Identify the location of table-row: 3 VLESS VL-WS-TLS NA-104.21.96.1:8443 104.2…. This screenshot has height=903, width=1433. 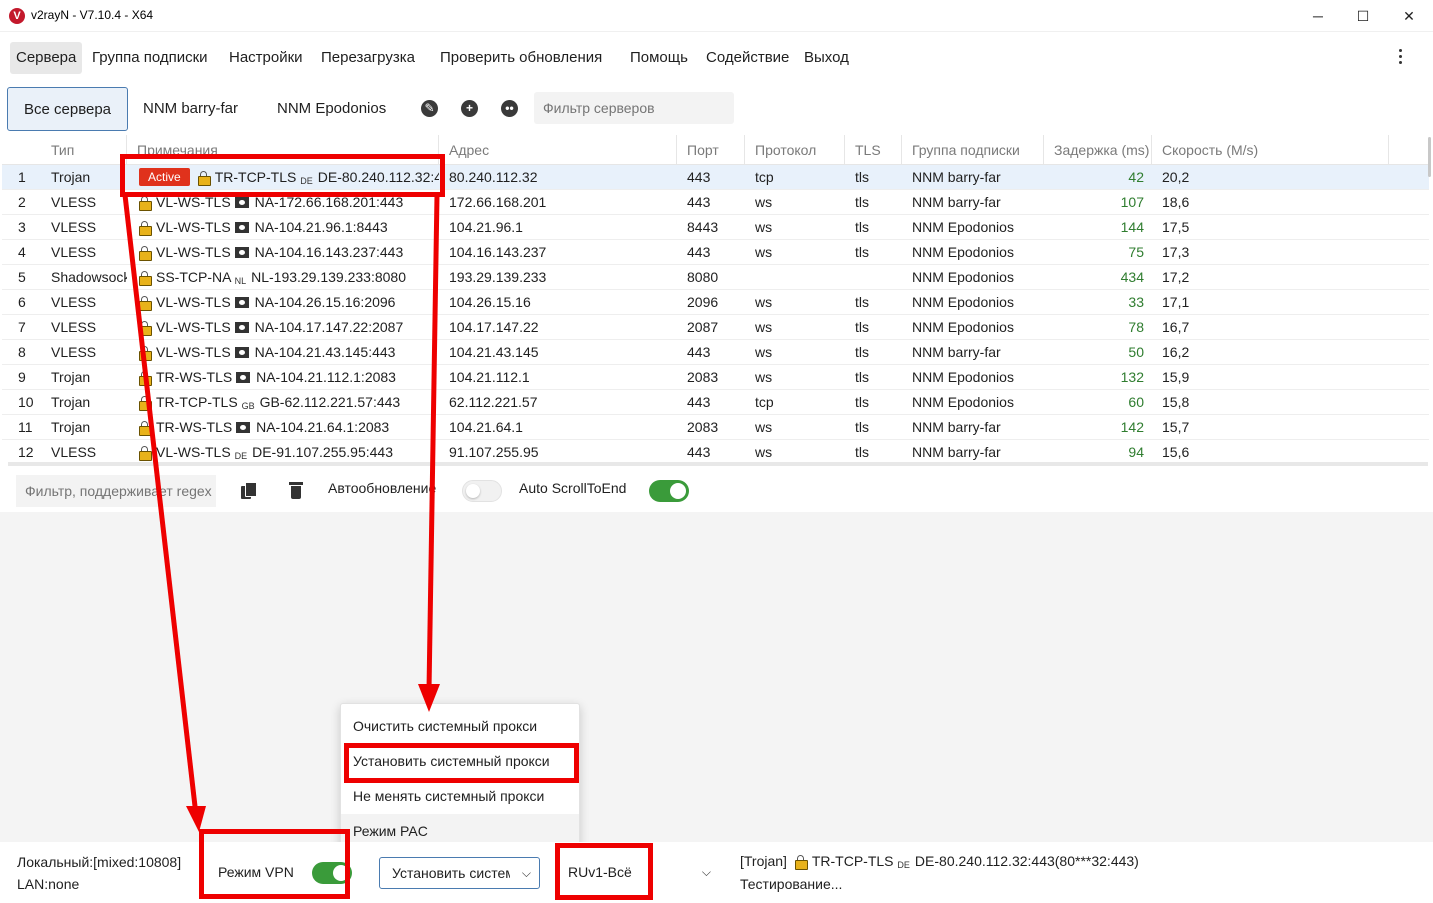
(715, 227).